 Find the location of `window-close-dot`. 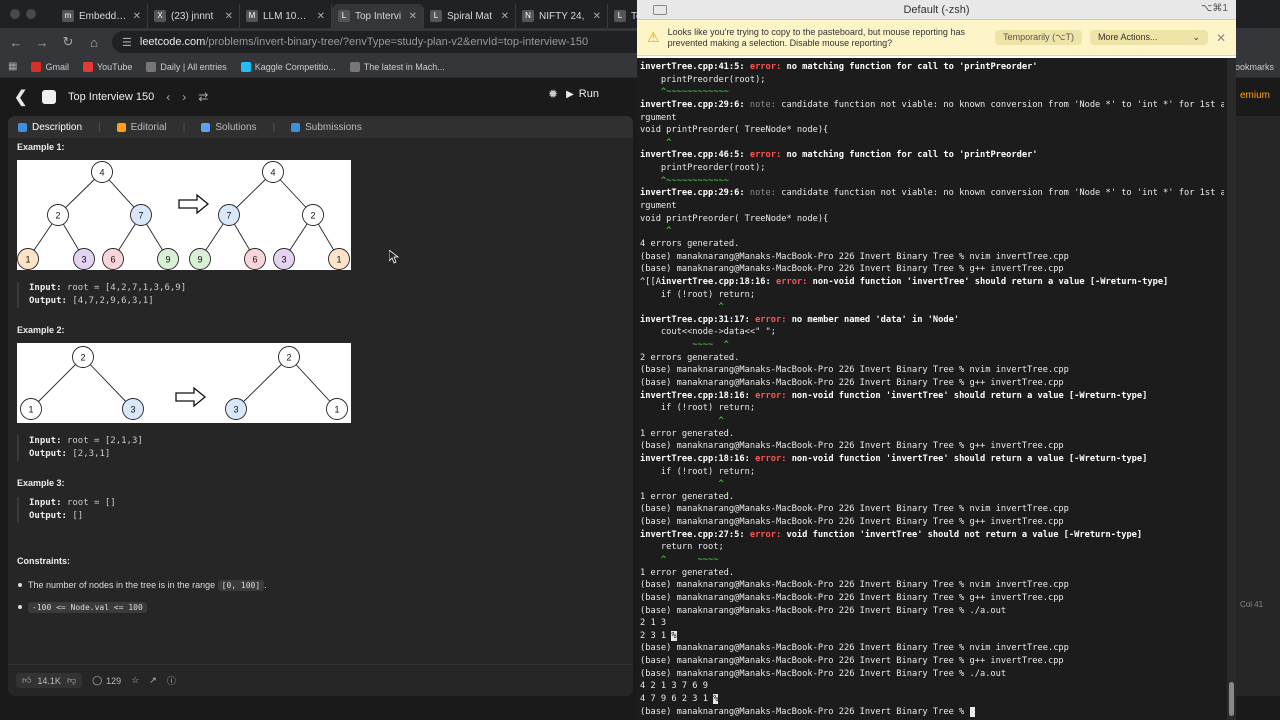

window-close-dot is located at coordinates (15, 14).